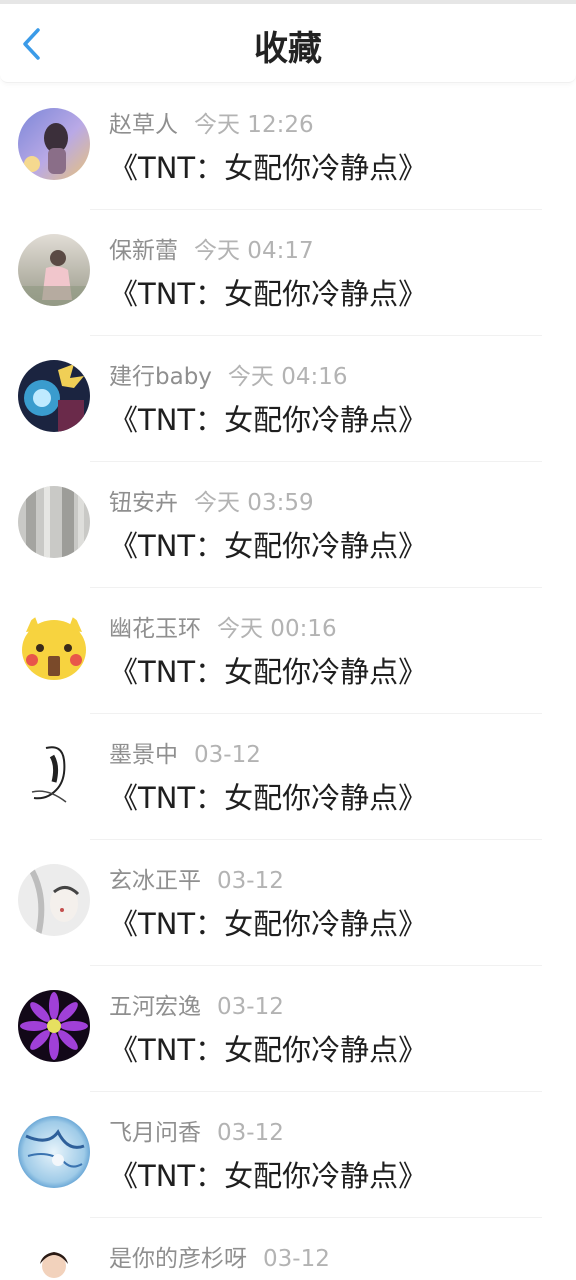 The image size is (576, 1280). I want to click on item-meta: 赵草人 今天 12:26, so click(211, 125).